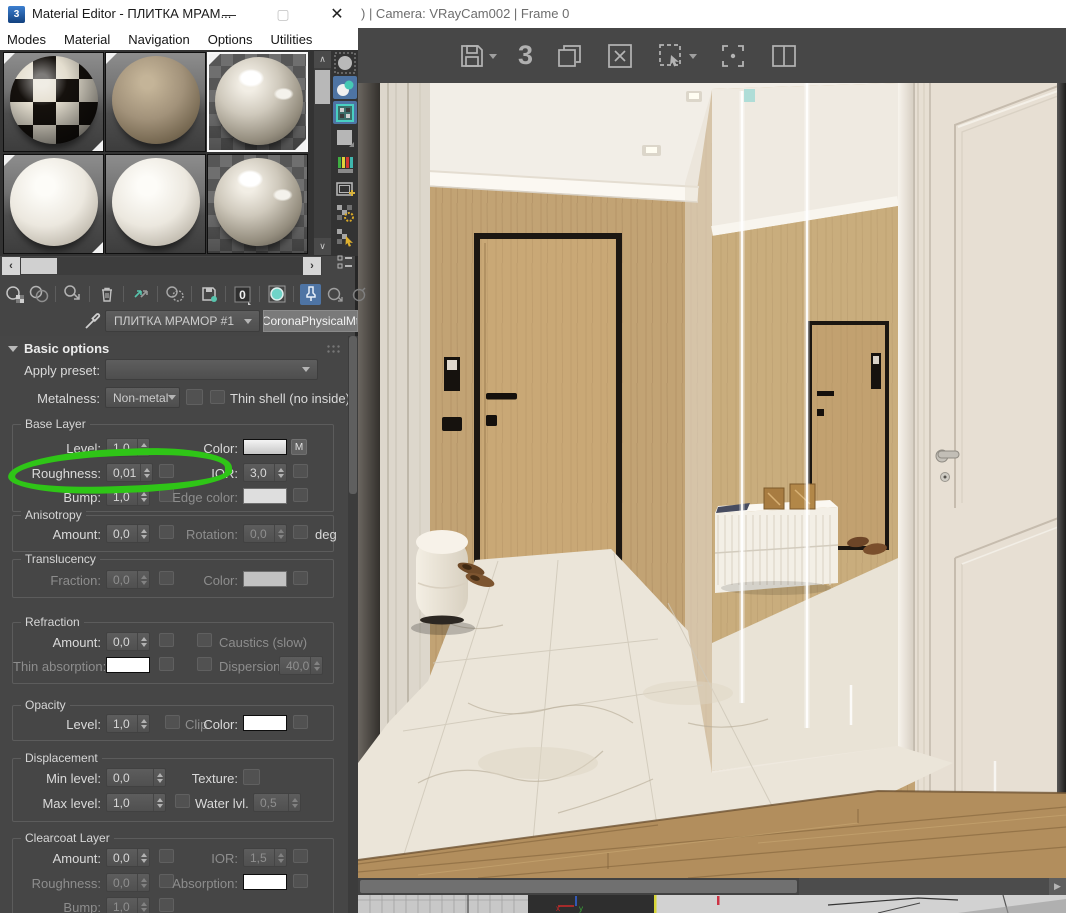  Describe the element at coordinates (784, 56) in the screenshot. I see `ab-compare-button` at that location.